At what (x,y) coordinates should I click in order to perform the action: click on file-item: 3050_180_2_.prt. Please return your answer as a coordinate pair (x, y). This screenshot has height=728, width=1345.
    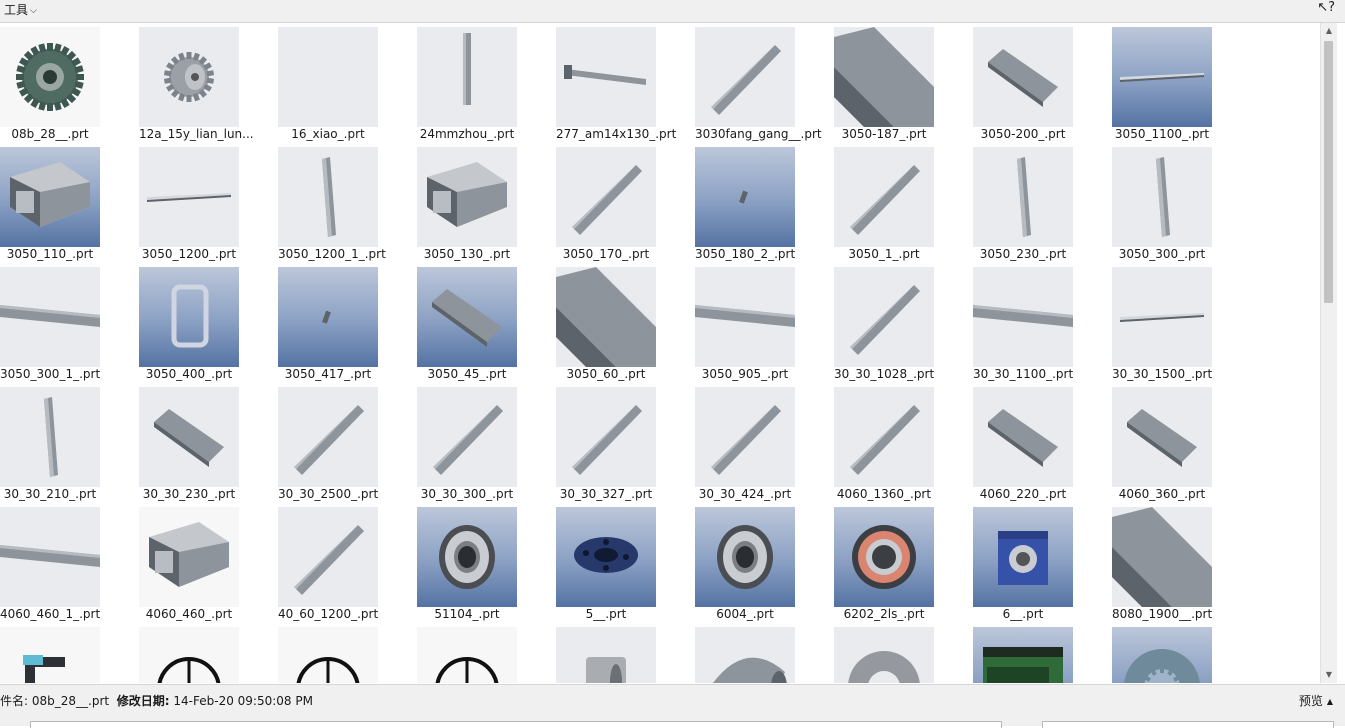
    Looking at the image, I should click on (764, 203).